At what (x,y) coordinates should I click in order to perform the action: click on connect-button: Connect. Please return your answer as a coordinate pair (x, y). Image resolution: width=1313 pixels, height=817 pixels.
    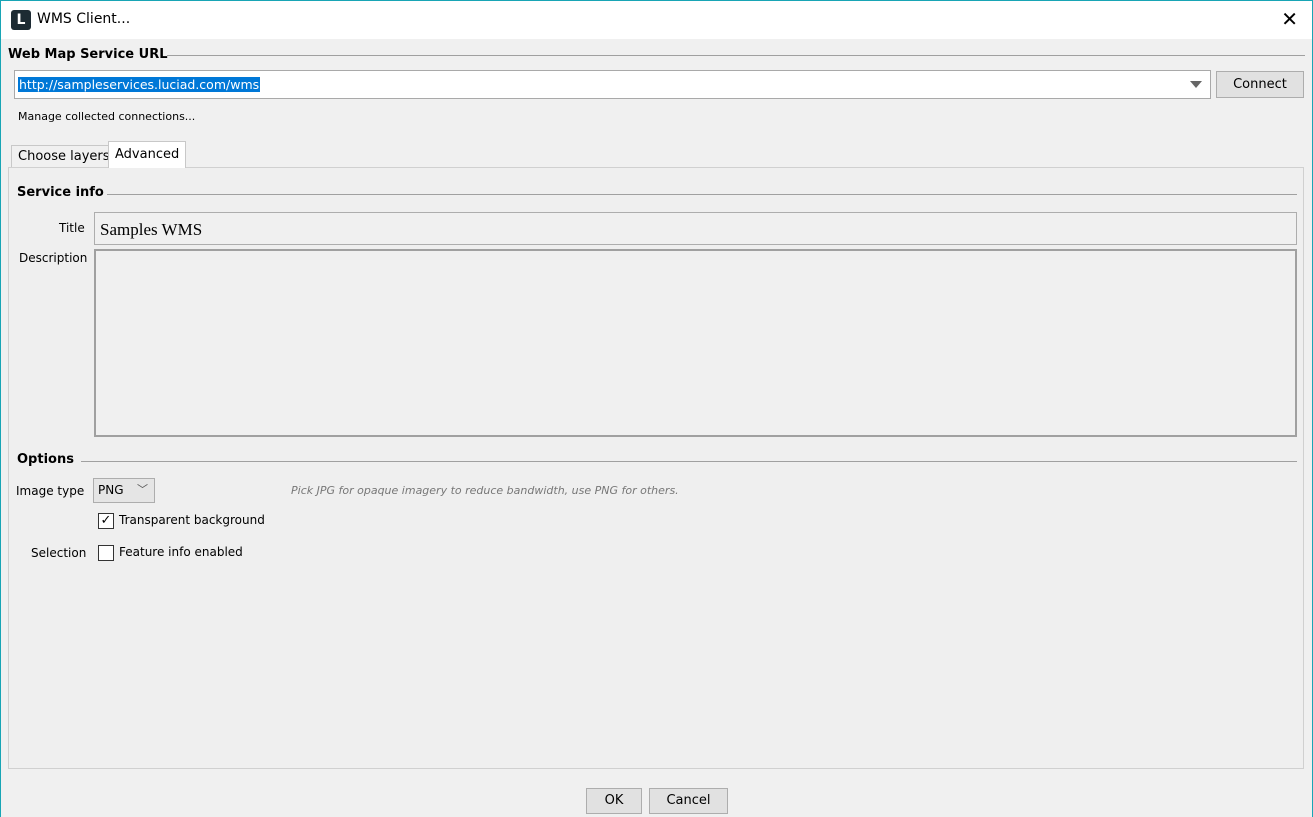
    Looking at the image, I should click on (1260, 84).